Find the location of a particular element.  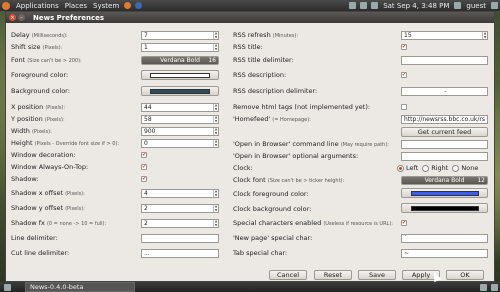

close-icon: × is located at coordinates (12, 17).